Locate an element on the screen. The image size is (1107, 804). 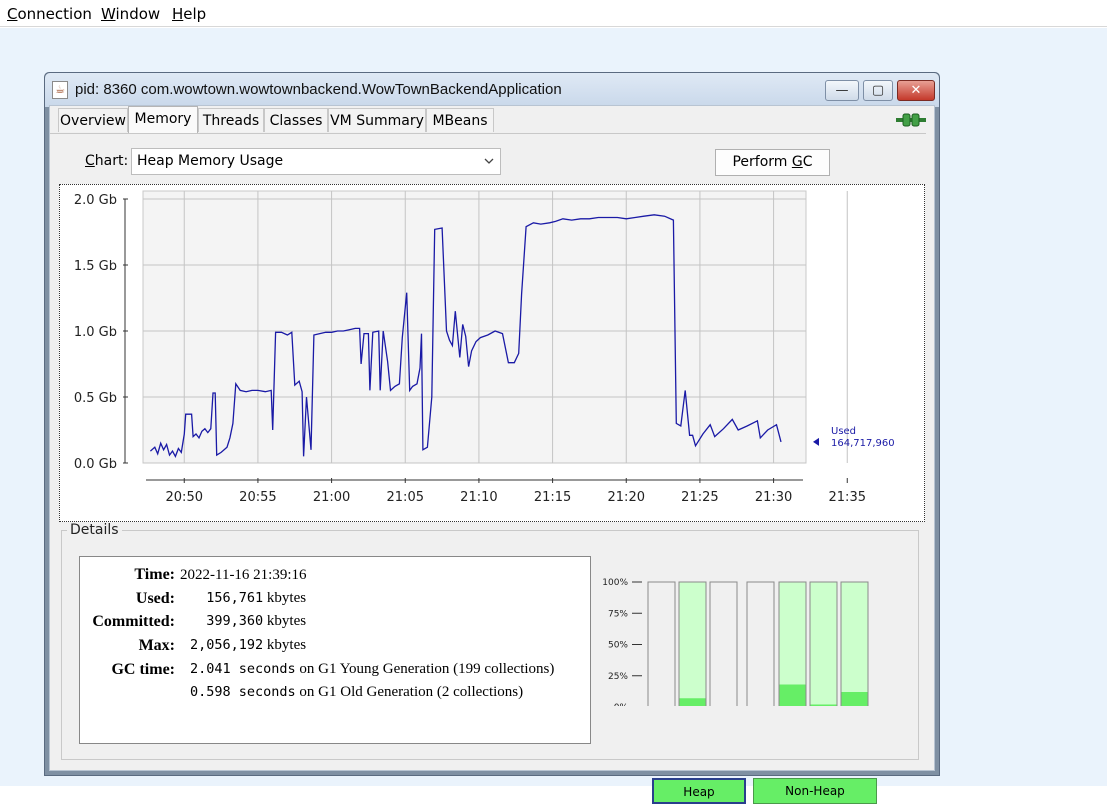
committed-value: 399,360 kbytes is located at coordinates (248, 621).